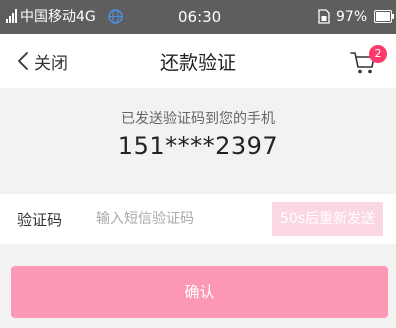  What do you see at coordinates (384, 16) in the screenshot?
I see `battery-icon` at bounding box center [384, 16].